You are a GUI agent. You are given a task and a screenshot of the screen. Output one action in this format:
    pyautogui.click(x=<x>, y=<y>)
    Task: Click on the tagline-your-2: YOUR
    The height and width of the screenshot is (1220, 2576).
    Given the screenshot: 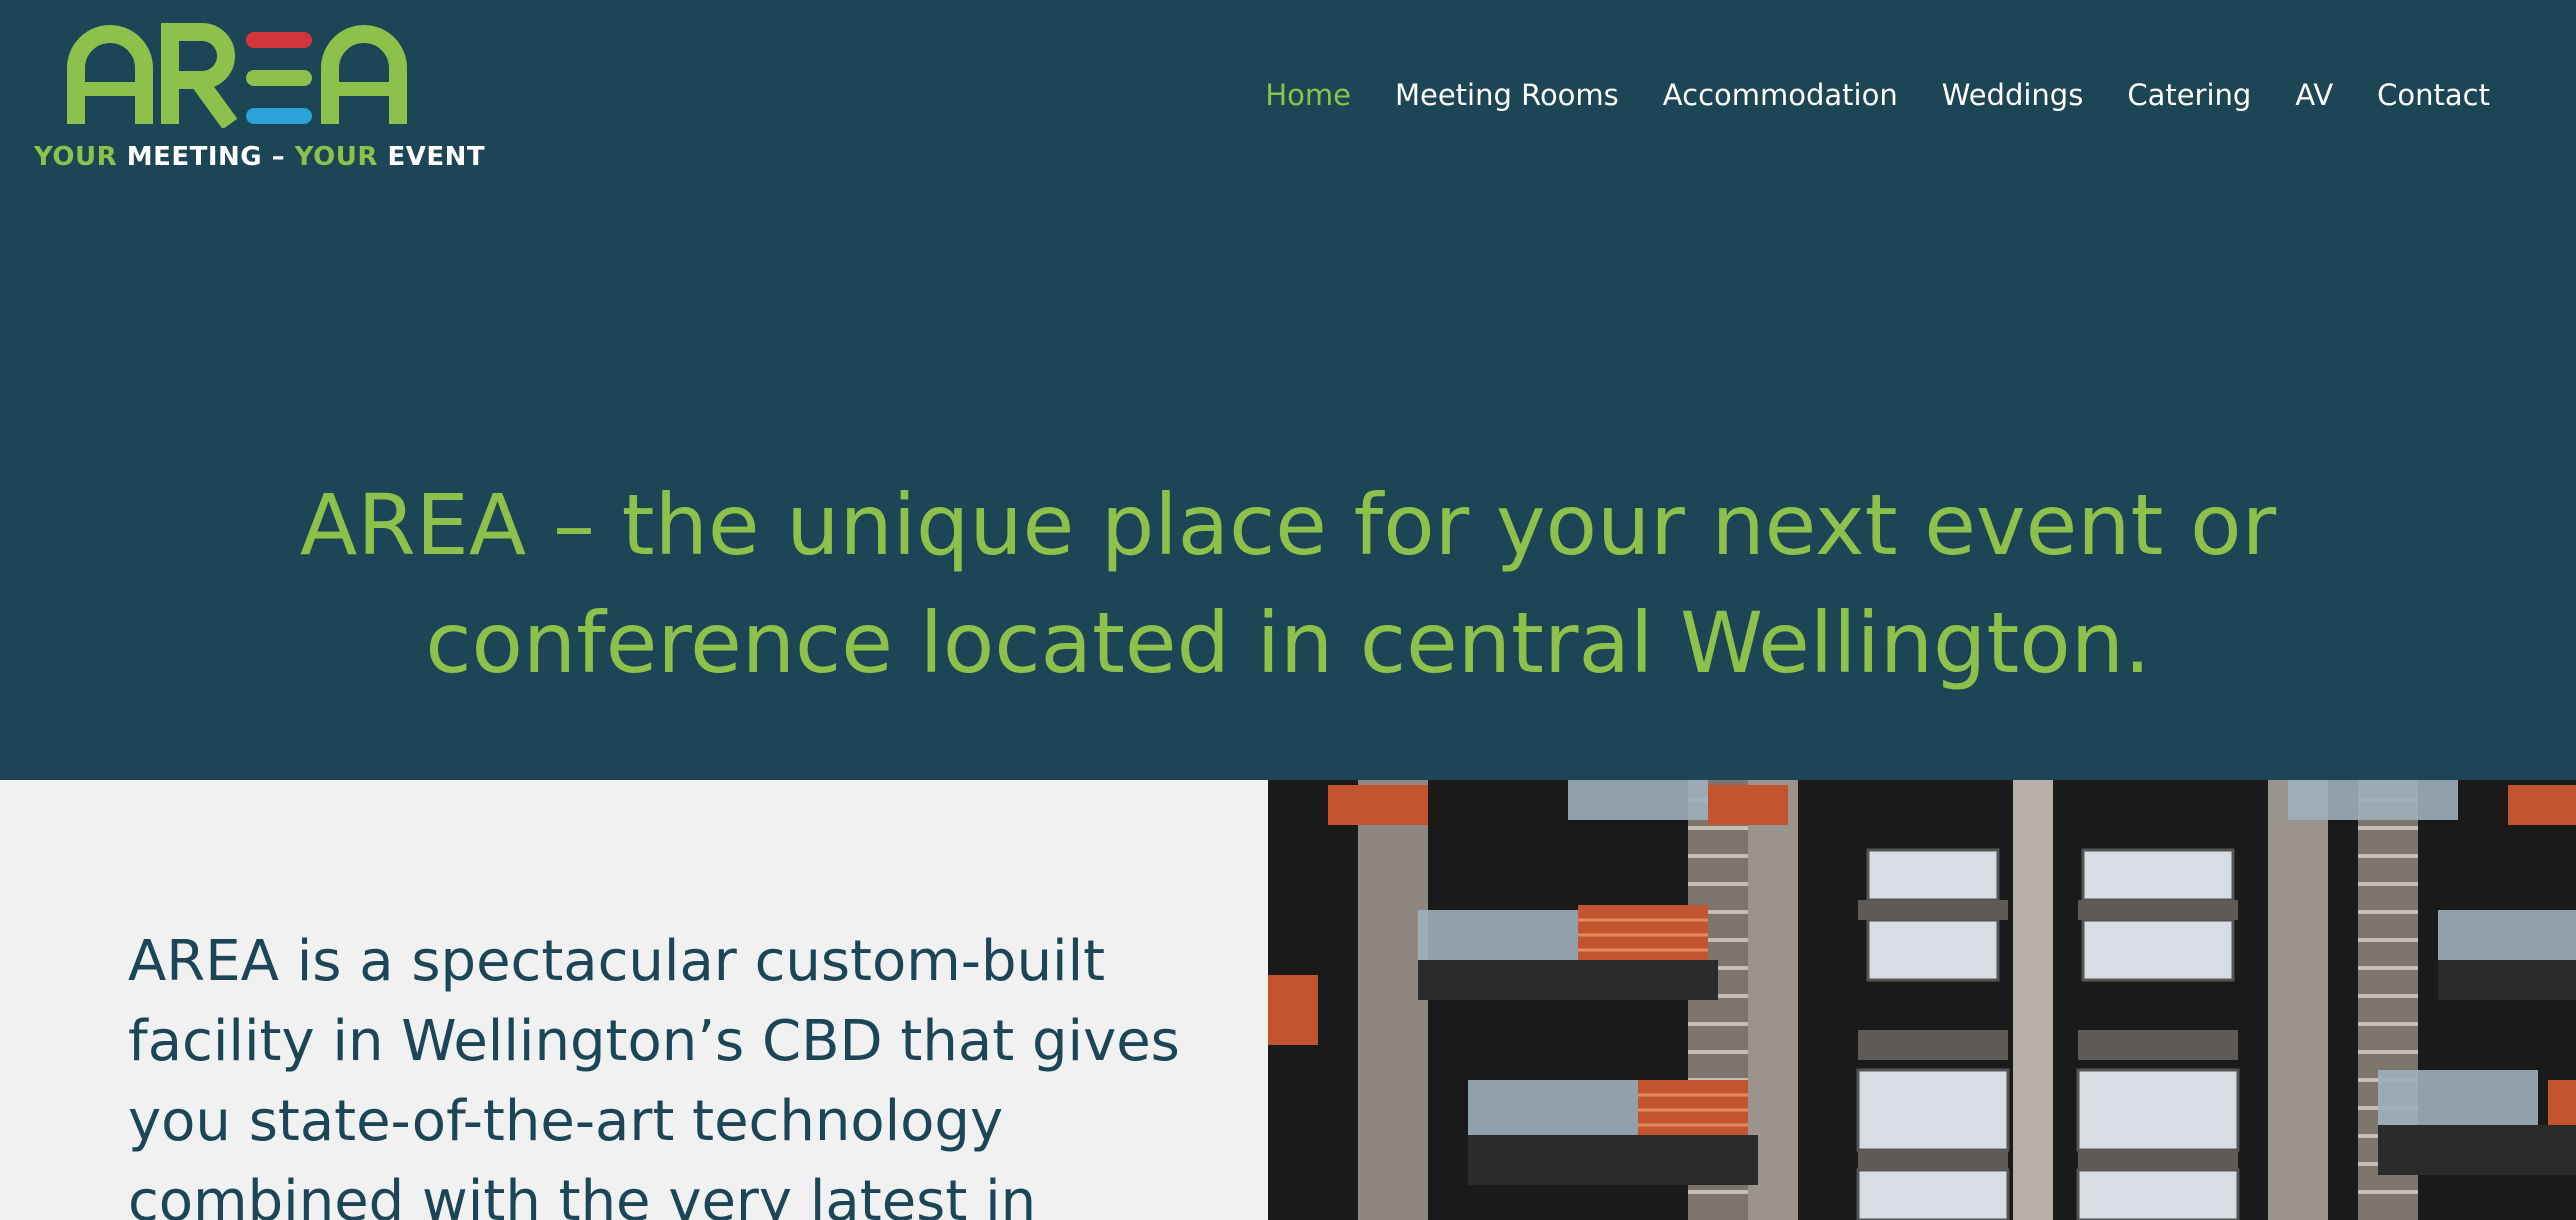 What is the action you would take?
    pyautogui.click(x=336, y=157)
    